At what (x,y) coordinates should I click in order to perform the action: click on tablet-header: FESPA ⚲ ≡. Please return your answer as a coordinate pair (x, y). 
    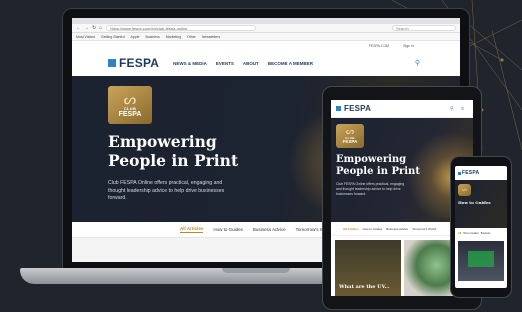
    Looking at the image, I should click on (402, 109).